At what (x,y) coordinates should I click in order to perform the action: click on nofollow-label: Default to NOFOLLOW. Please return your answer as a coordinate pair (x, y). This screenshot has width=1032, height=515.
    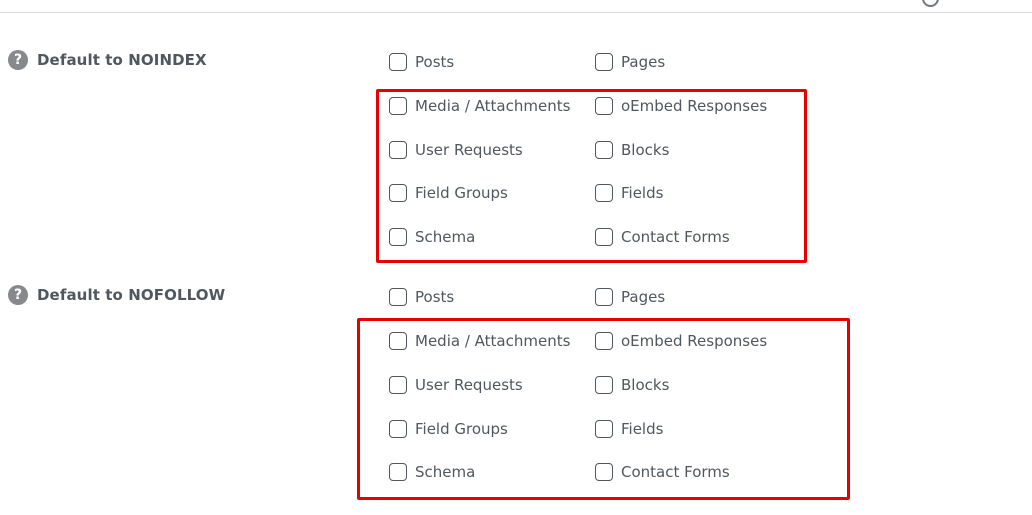
    Looking at the image, I should click on (131, 295).